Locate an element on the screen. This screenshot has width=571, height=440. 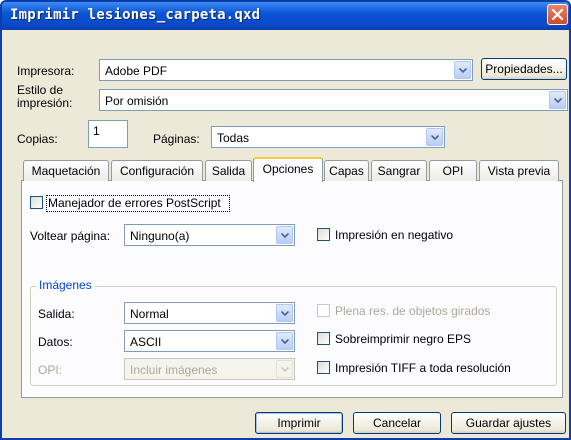
tiff-full-res-label: Impresión TIFF a toda resolución is located at coordinates (423, 368).